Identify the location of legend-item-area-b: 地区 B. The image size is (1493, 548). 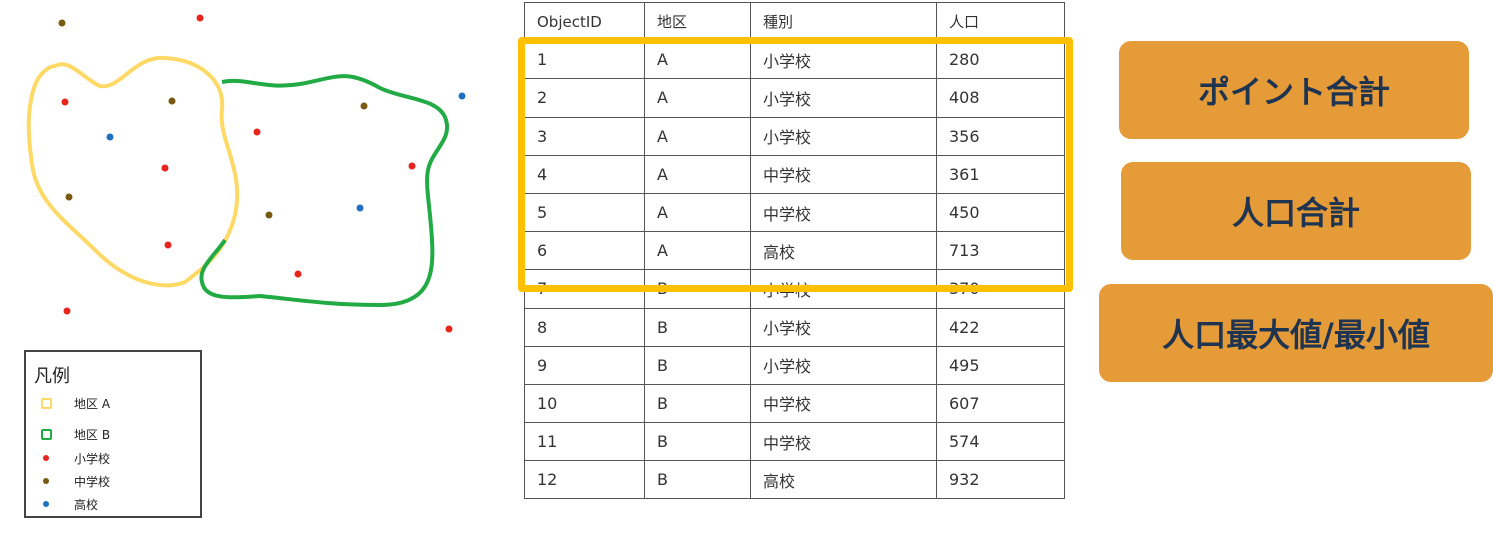
(73, 434).